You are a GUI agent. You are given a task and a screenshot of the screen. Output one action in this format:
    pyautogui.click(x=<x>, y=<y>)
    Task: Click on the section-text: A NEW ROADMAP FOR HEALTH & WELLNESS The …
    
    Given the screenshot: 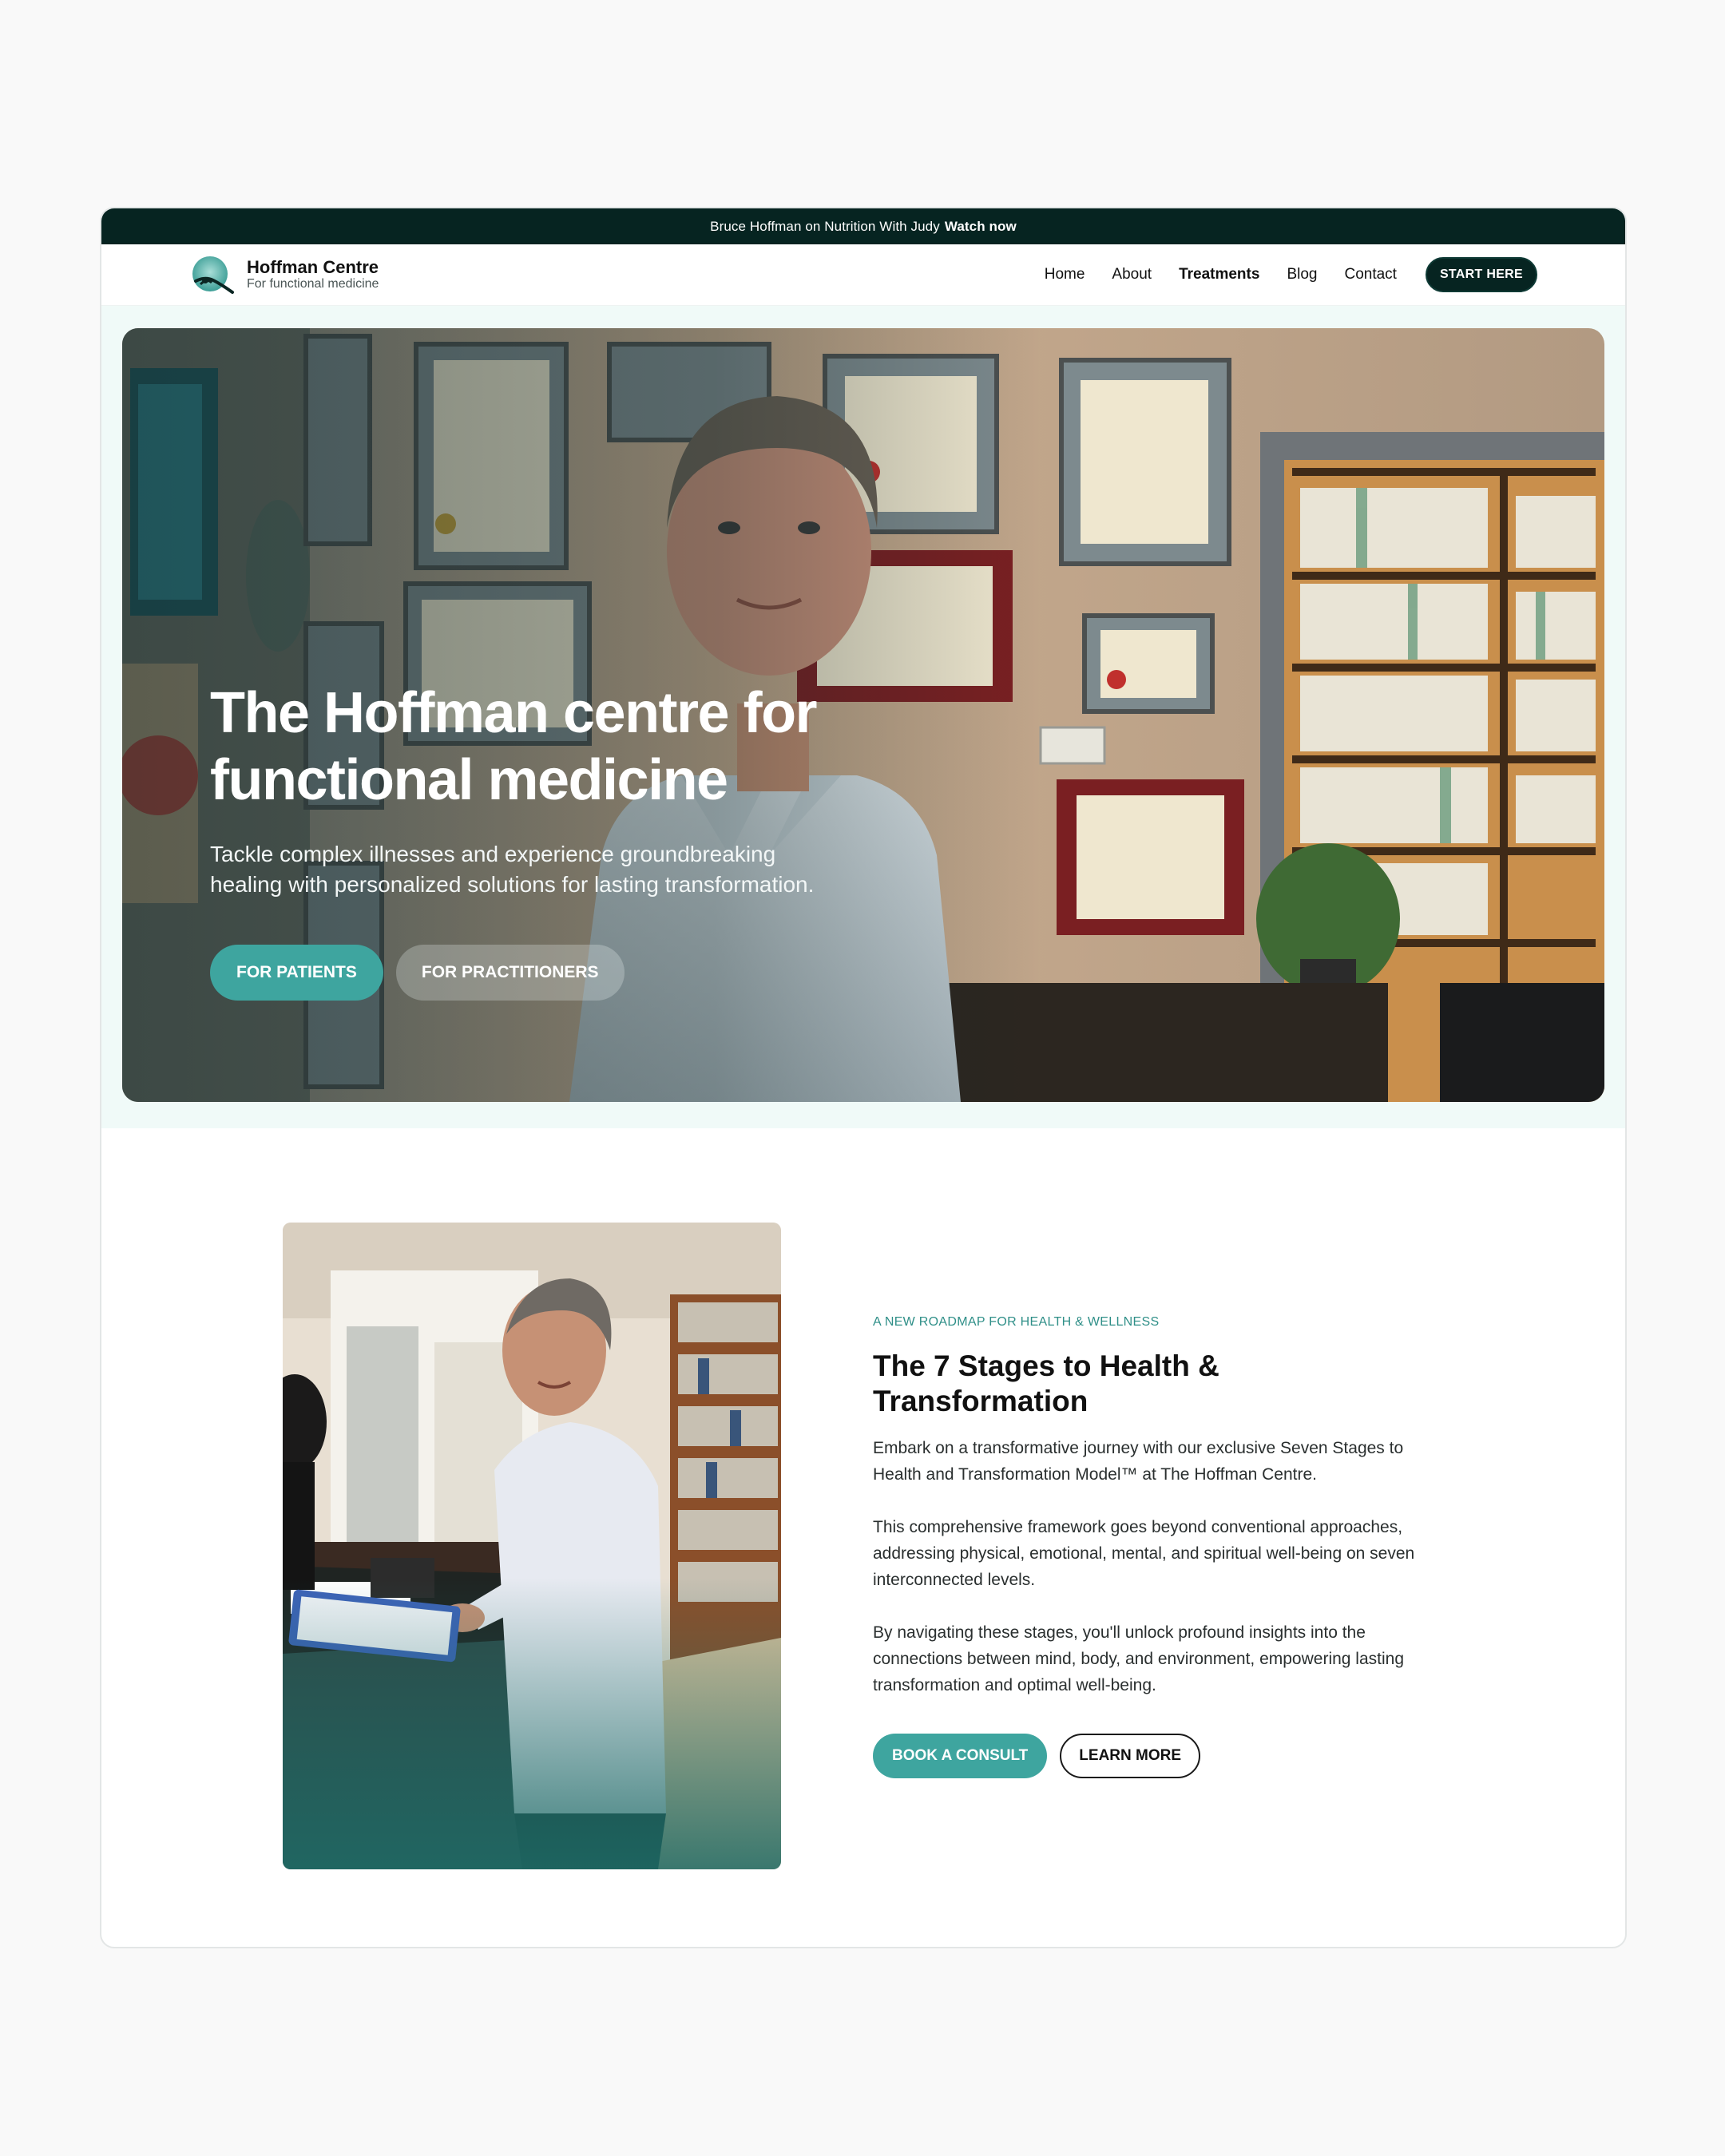 What is the action you would take?
    pyautogui.click(x=1145, y=1546)
    